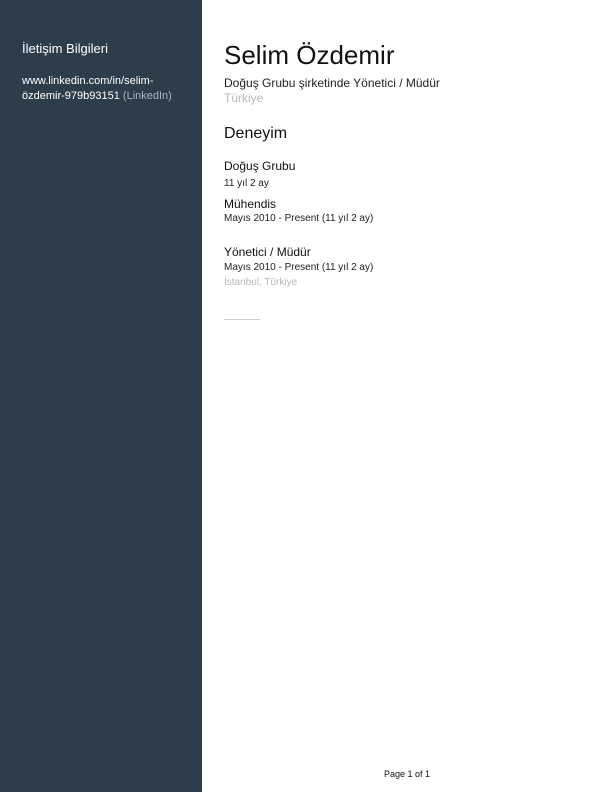 Image resolution: width=612 pixels, height=792 pixels. I want to click on linkedin-url-line-1: www.linkedin.com/in/selim-, so click(109, 81).